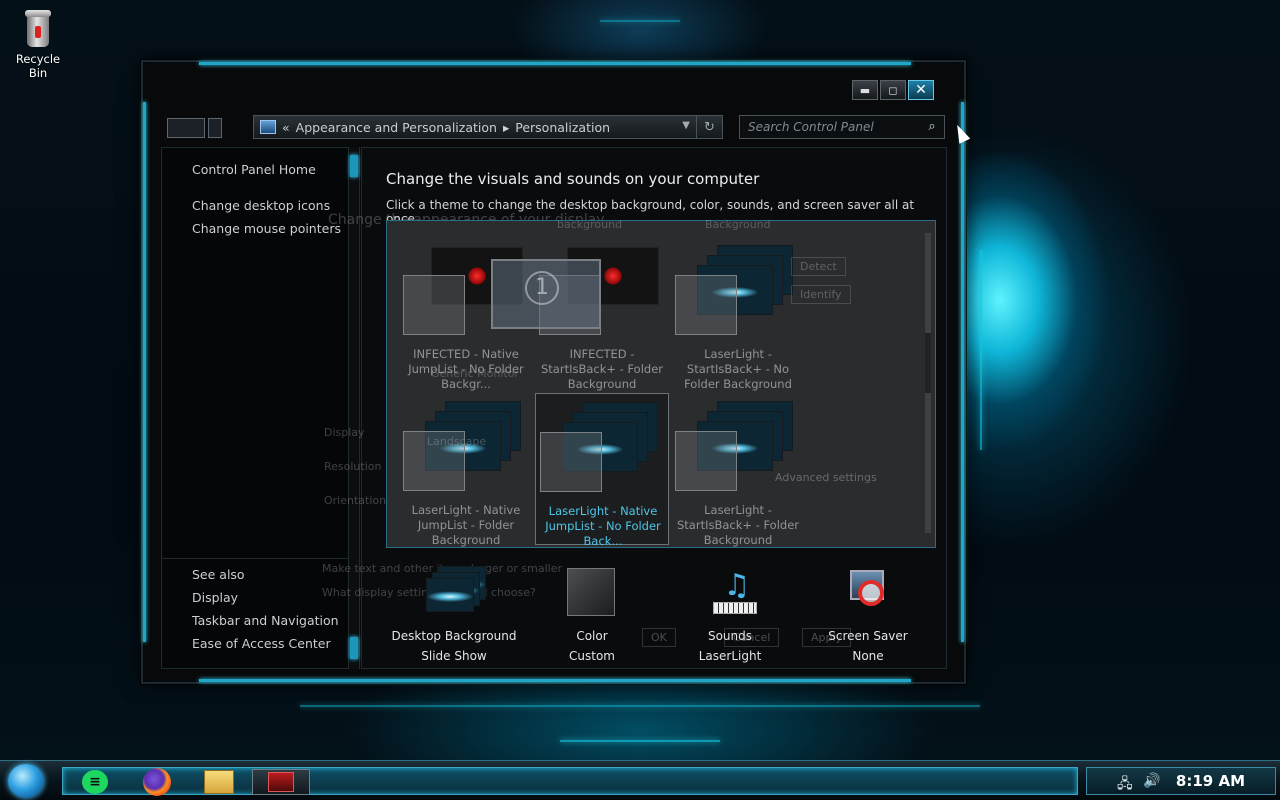 This screenshot has height=800, width=1280. What do you see at coordinates (821, 294) in the screenshot?
I see `ghost-identify-button: Identify` at bounding box center [821, 294].